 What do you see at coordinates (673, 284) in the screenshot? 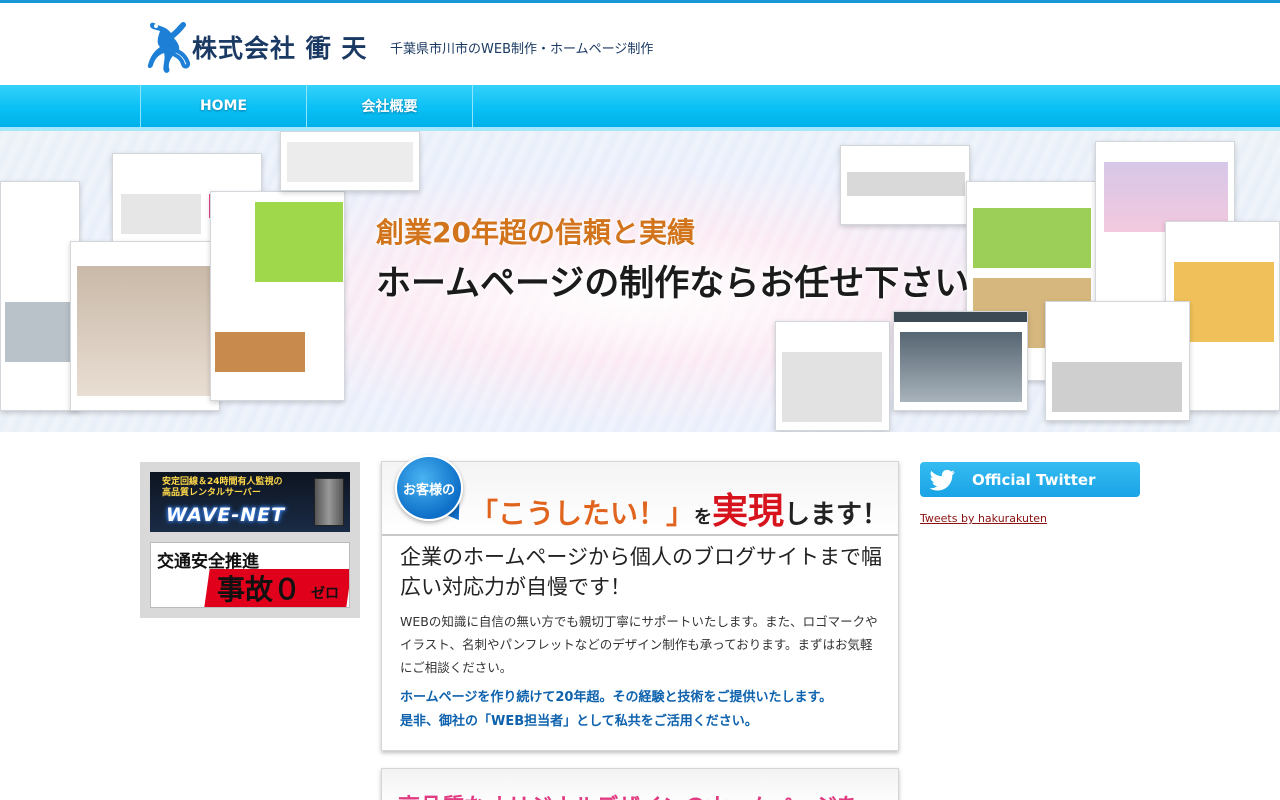
I see `hero-headline-2: ホームページの制作ならお任せ下さい` at bounding box center [673, 284].